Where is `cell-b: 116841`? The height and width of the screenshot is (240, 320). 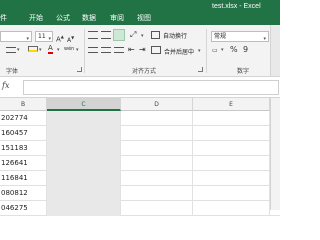
cell-b: 116841 is located at coordinates (23, 178).